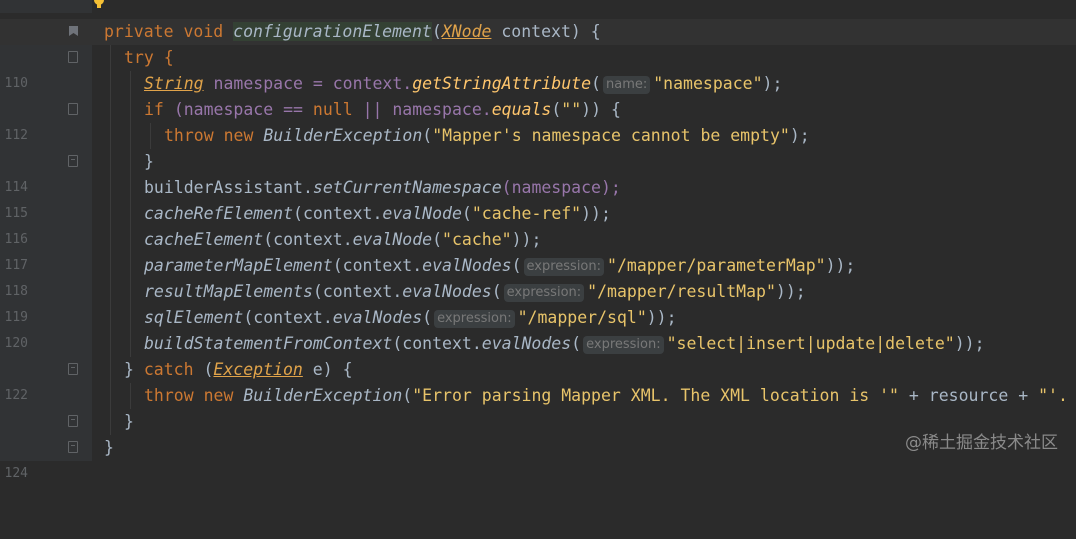 The width and height of the screenshot is (1076, 539). I want to click on gutter: 122, so click(46, 396).